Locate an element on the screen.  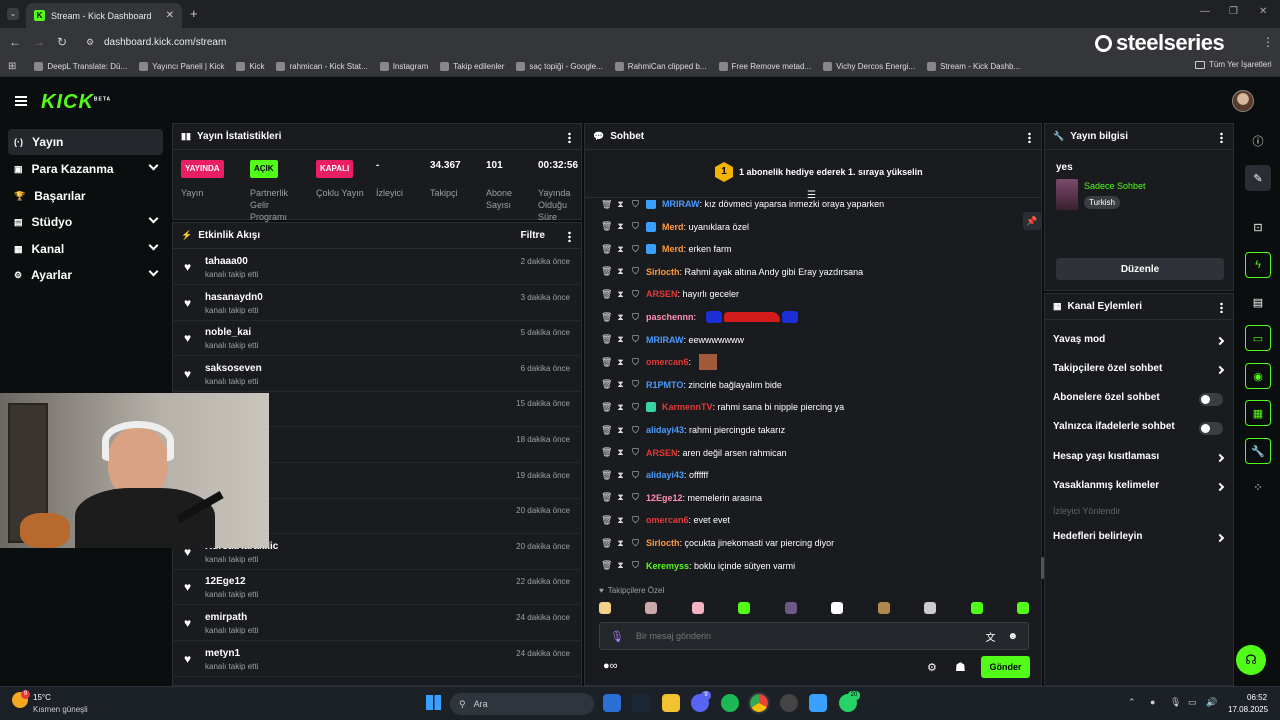
apps-icon: ⊞ is located at coordinates (12, 66).